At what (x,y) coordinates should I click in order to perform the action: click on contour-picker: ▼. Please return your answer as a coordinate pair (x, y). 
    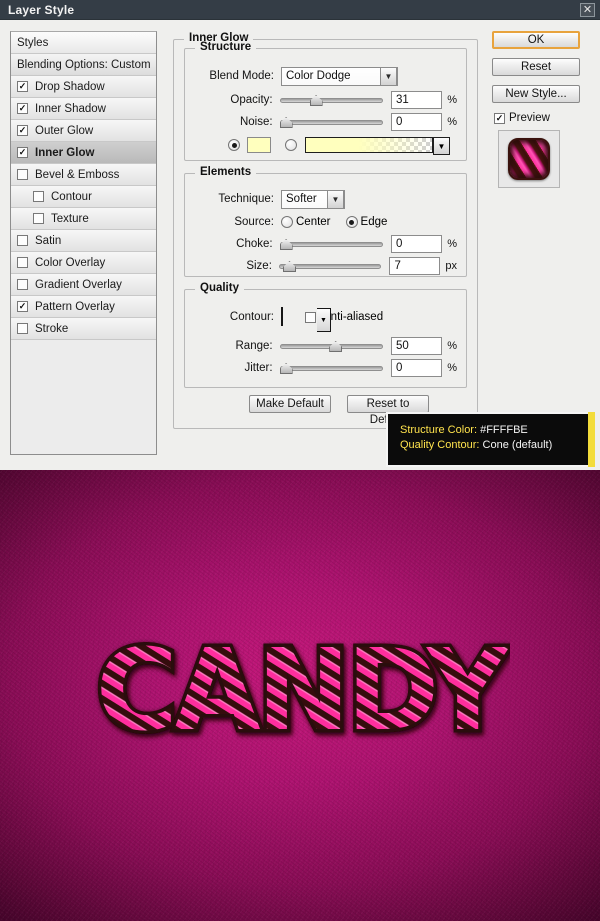
    Looking at the image, I should click on (306, 319).